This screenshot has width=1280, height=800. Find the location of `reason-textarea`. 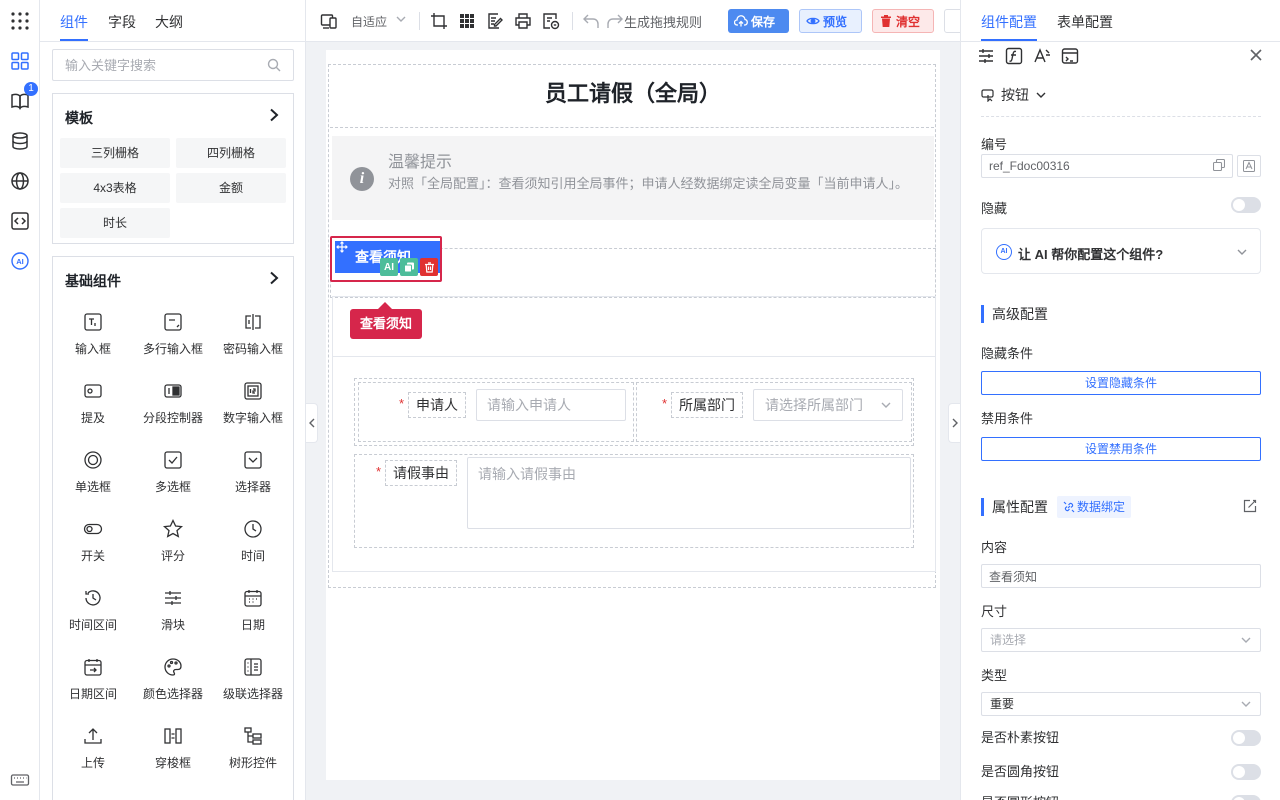

reason-textarea is located at coordinates (689, 493).